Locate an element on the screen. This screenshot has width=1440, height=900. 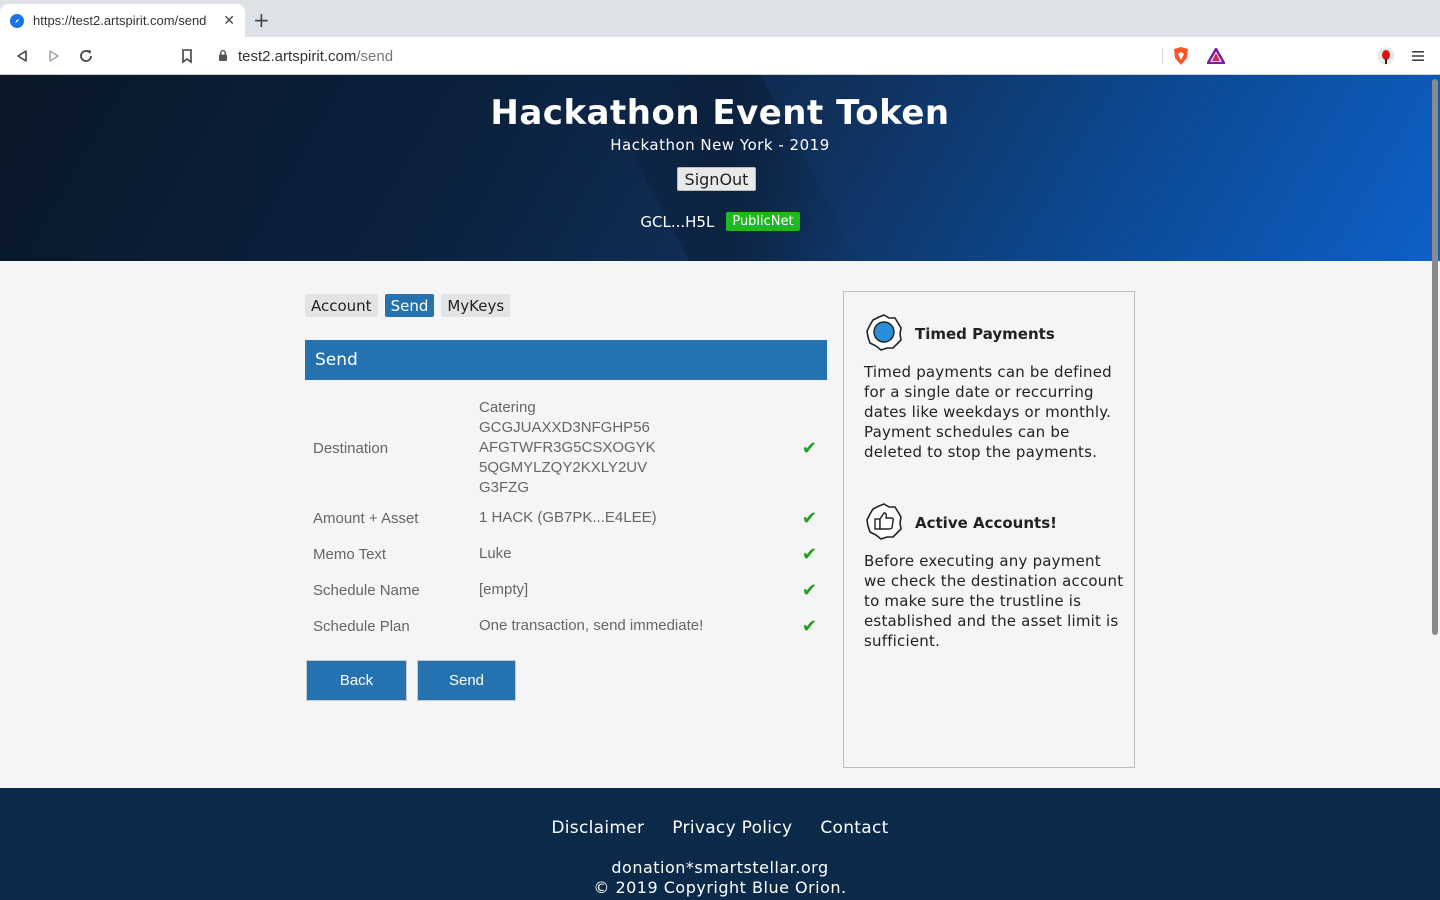
browser-toolbar: test2.artspirit.com/send is located at coordinates (720, 56).